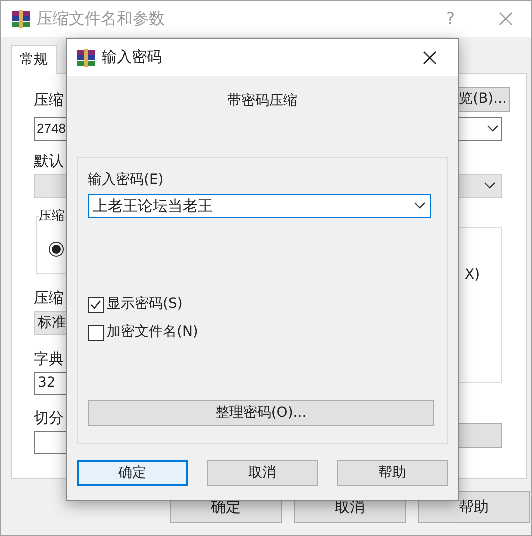 The width and height of the screenshot is (532, 536). Describe the element at coordinates (34, 59) in the screenshot. I see `tab: 常规` at that location.